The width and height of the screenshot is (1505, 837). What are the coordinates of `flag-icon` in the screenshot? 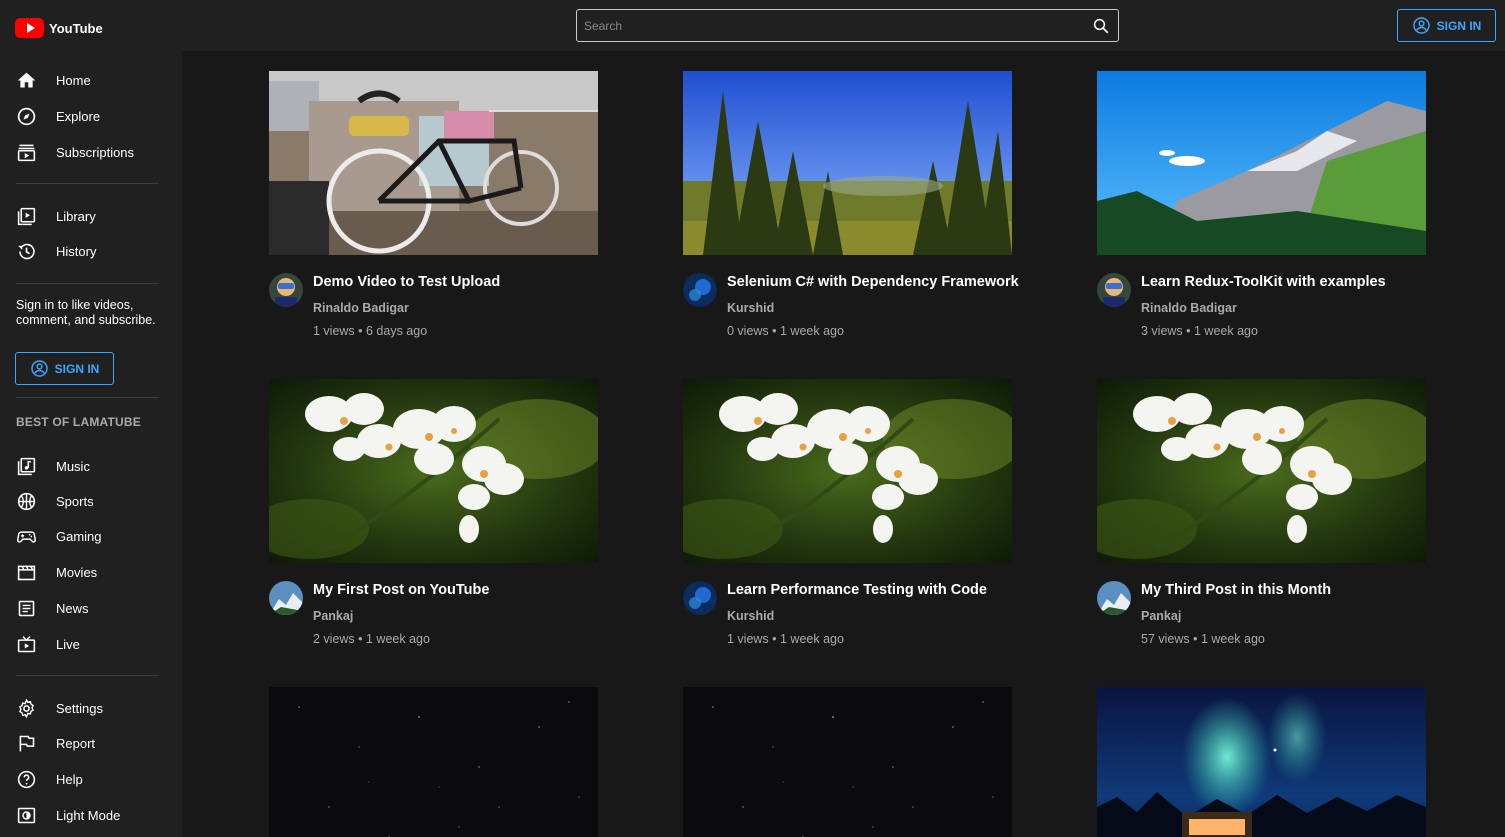 It's located at (27, 743).